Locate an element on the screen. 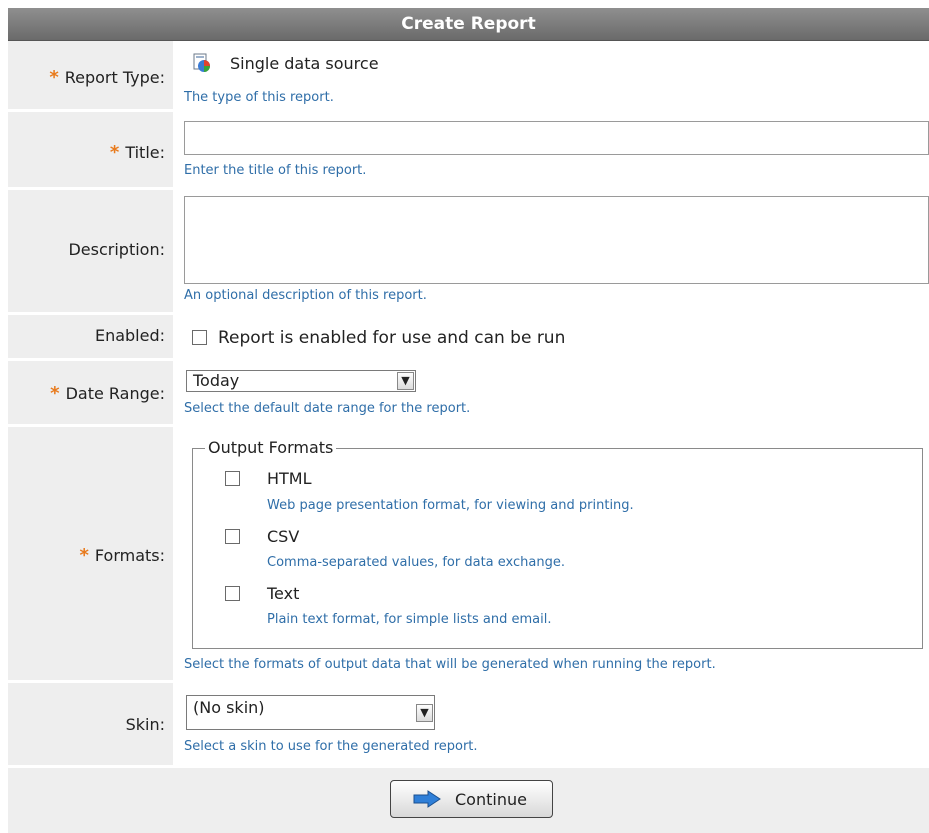 The width and height of the screenshot is (929, 833). format-csv-checkbox is located at coordinates (232, 536).